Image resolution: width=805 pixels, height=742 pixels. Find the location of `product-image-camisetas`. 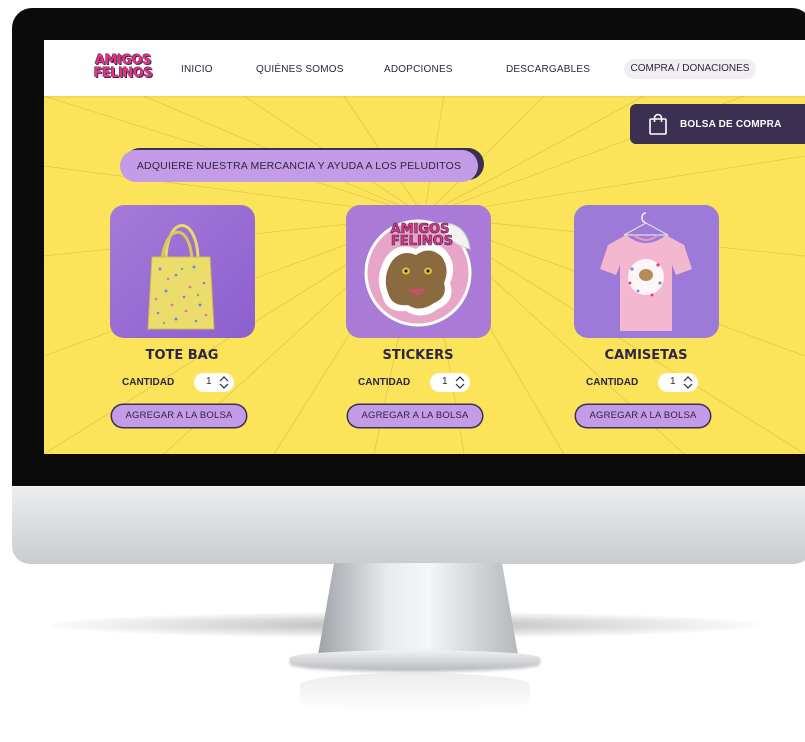

product-image-camisetas is located at coordinates (646, 271).